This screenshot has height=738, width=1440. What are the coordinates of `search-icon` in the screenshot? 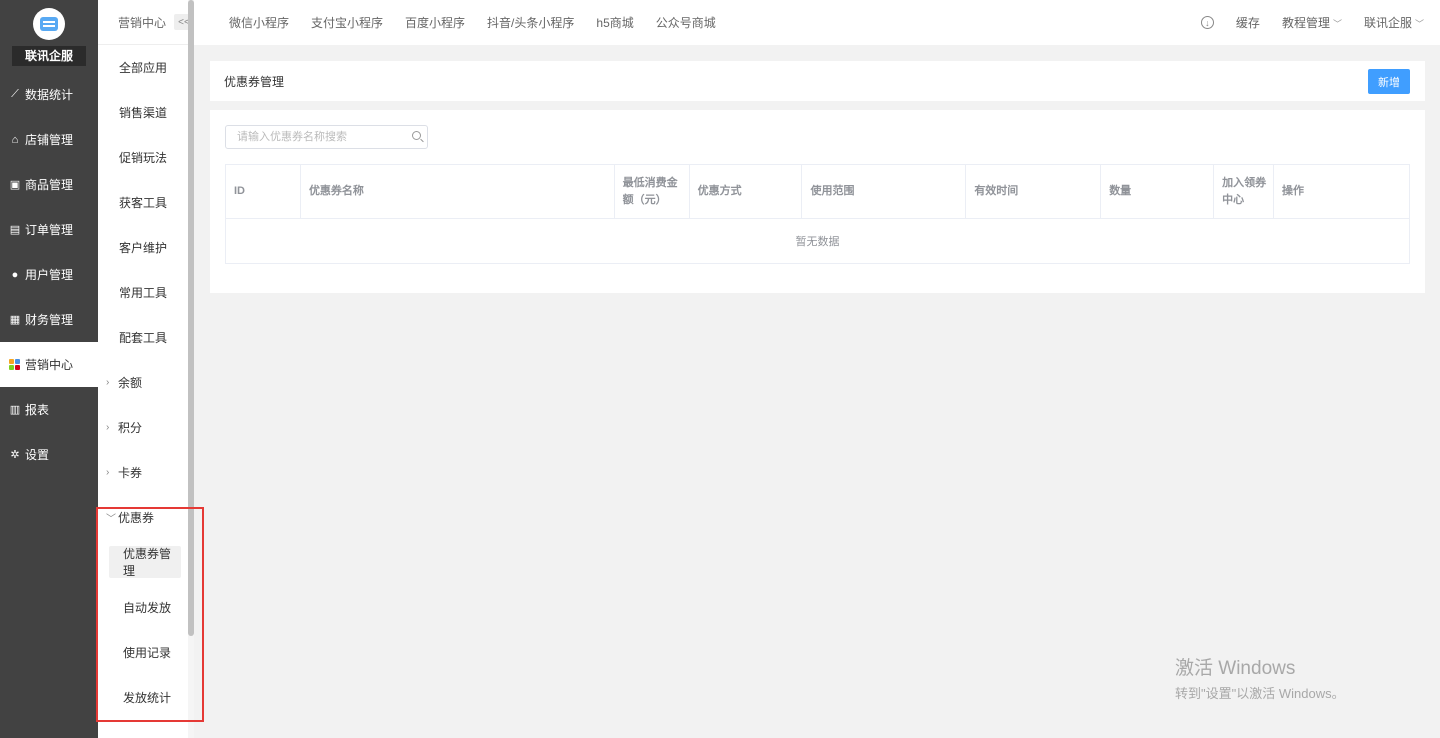 It's located at (416, 135).